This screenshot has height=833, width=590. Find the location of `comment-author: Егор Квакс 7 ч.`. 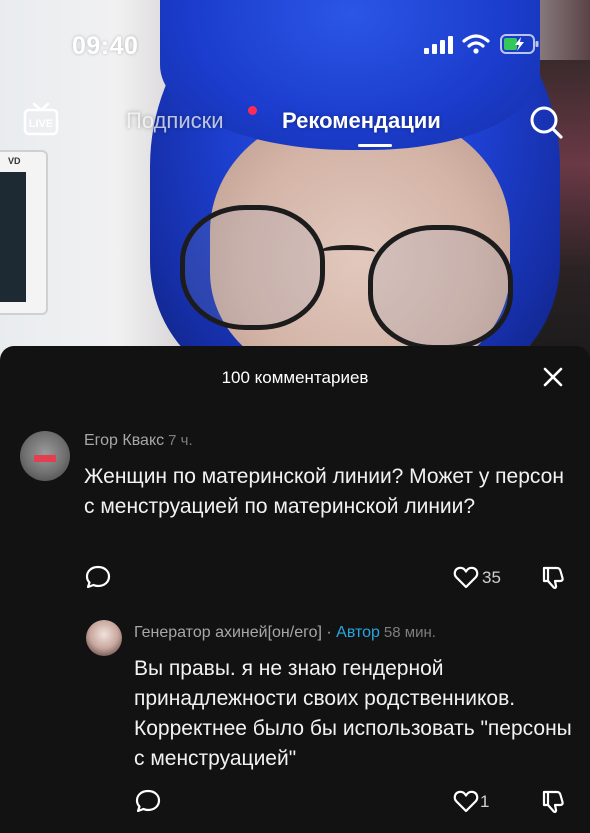

comment-author: Егор Квакс 7 ч. is located at coordinates (138, 441).